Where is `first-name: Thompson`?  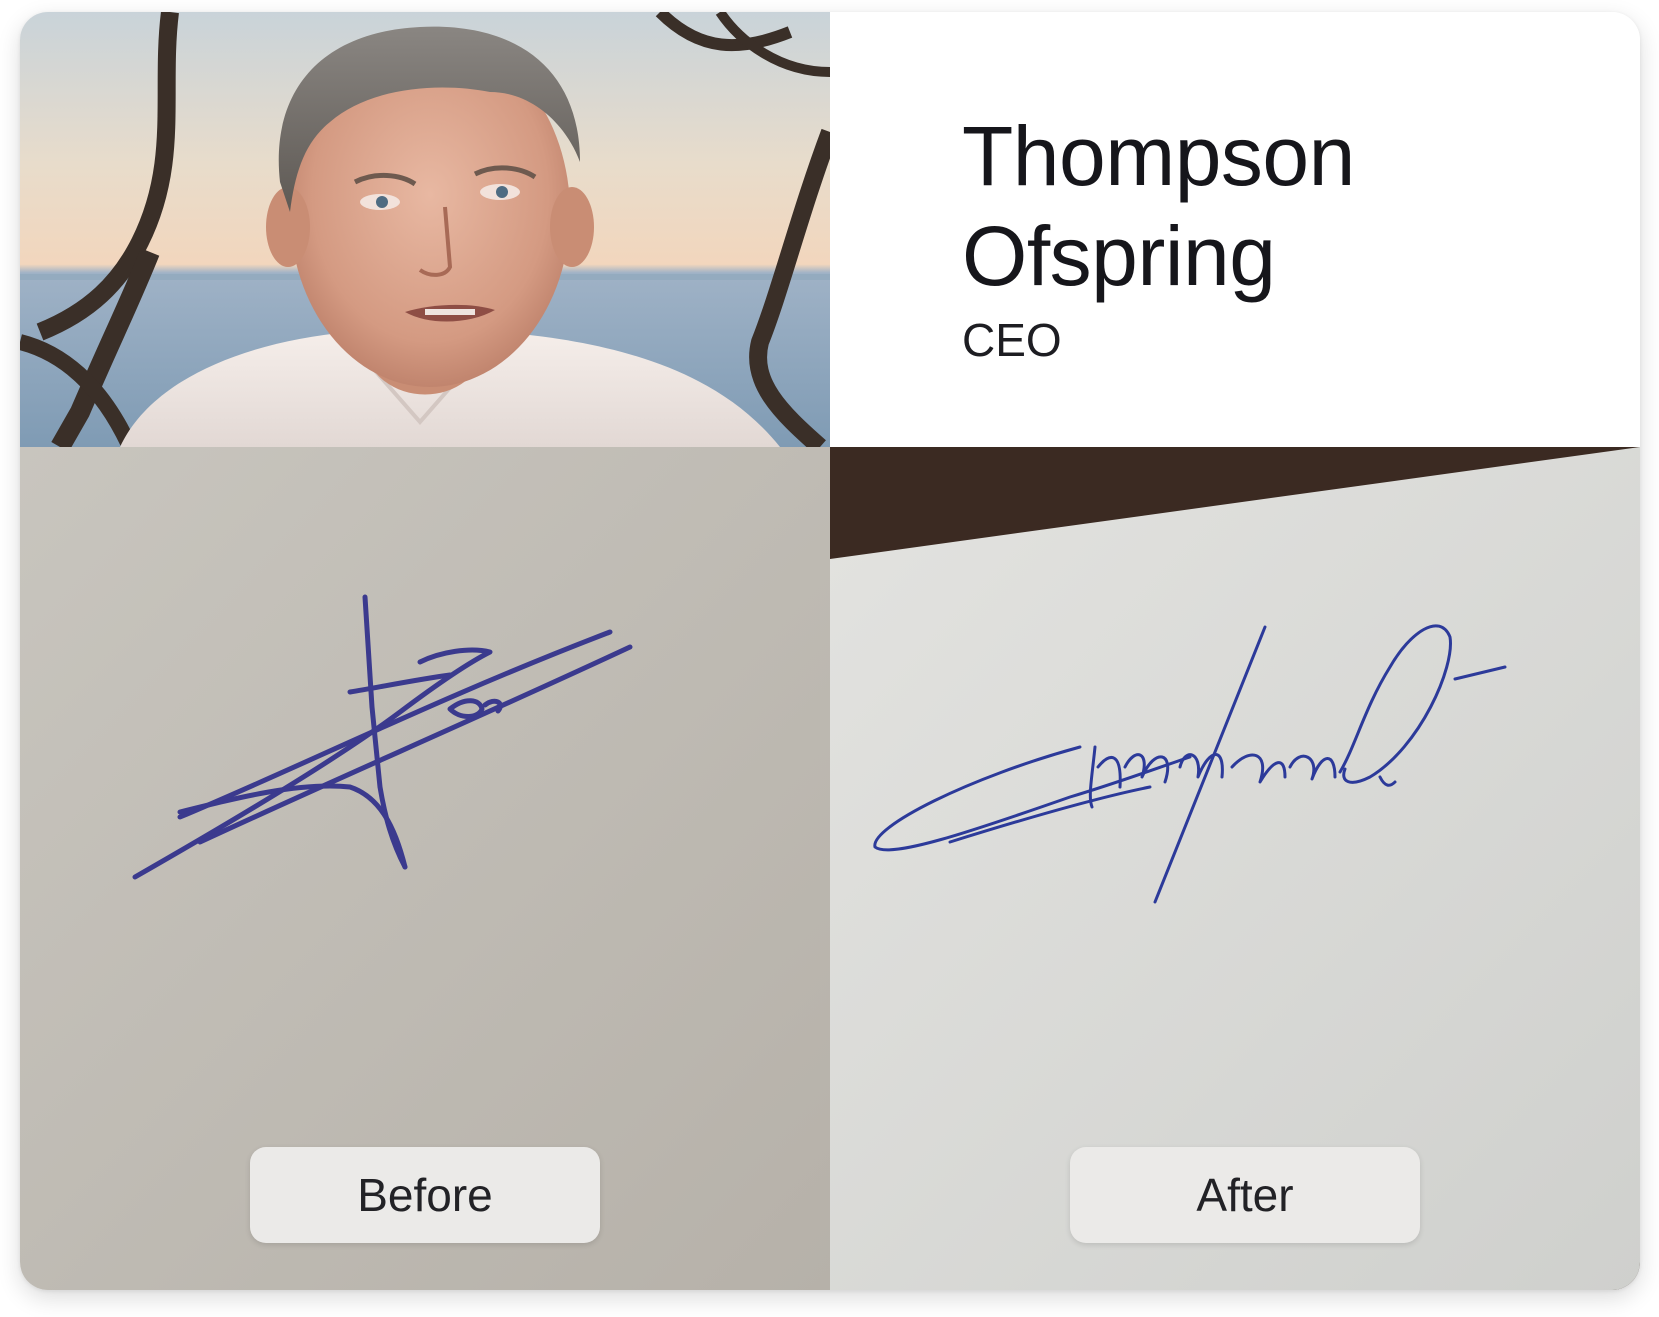 first-name: Thompson is located at coordinates (1158, 156).